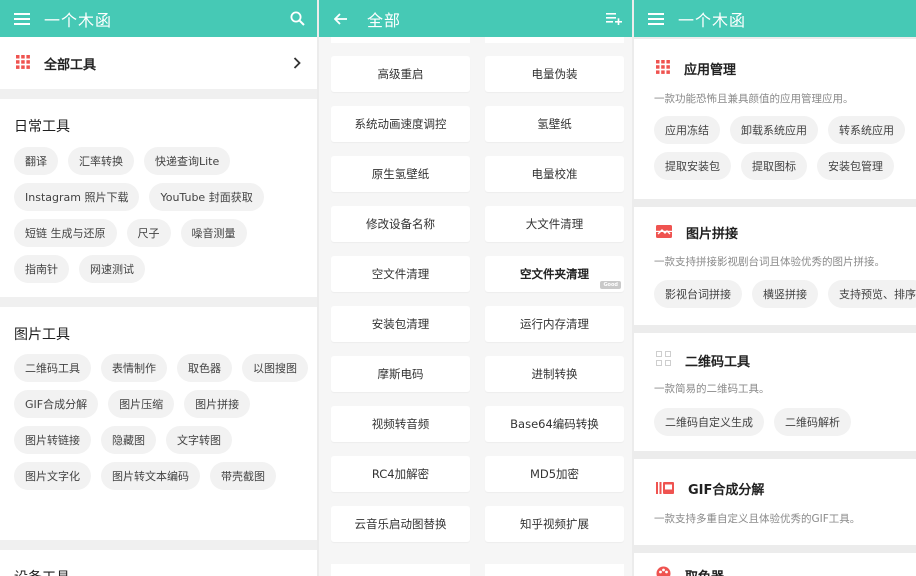 This screenshot has height=576, width=916. What do you see at coordinates (712, 234) in the screenshot?
I see `card-title: 图片拼接` at bounding box center [712, 234].